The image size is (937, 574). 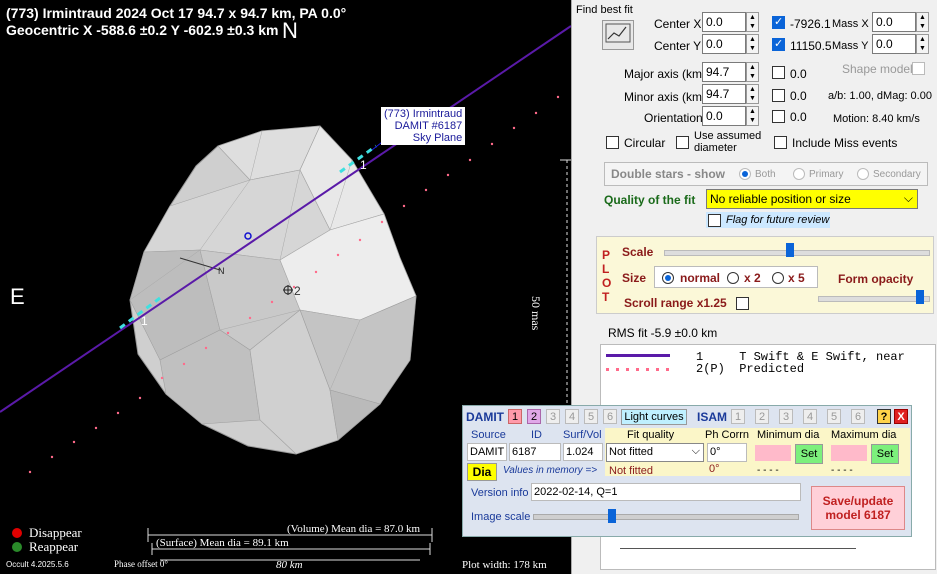 What do you see at coordinates (810, 24) in the screenshot?
I see `mass-x-value: -7926.1` at bounding box center [810, 24].